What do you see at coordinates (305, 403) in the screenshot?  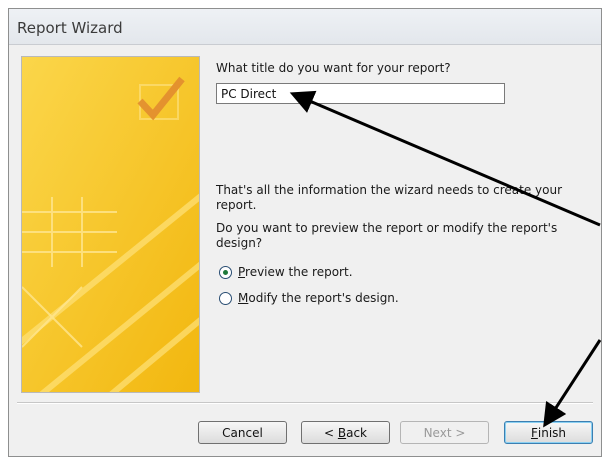 I see `footer-separator` at bounding box center [305, 403].